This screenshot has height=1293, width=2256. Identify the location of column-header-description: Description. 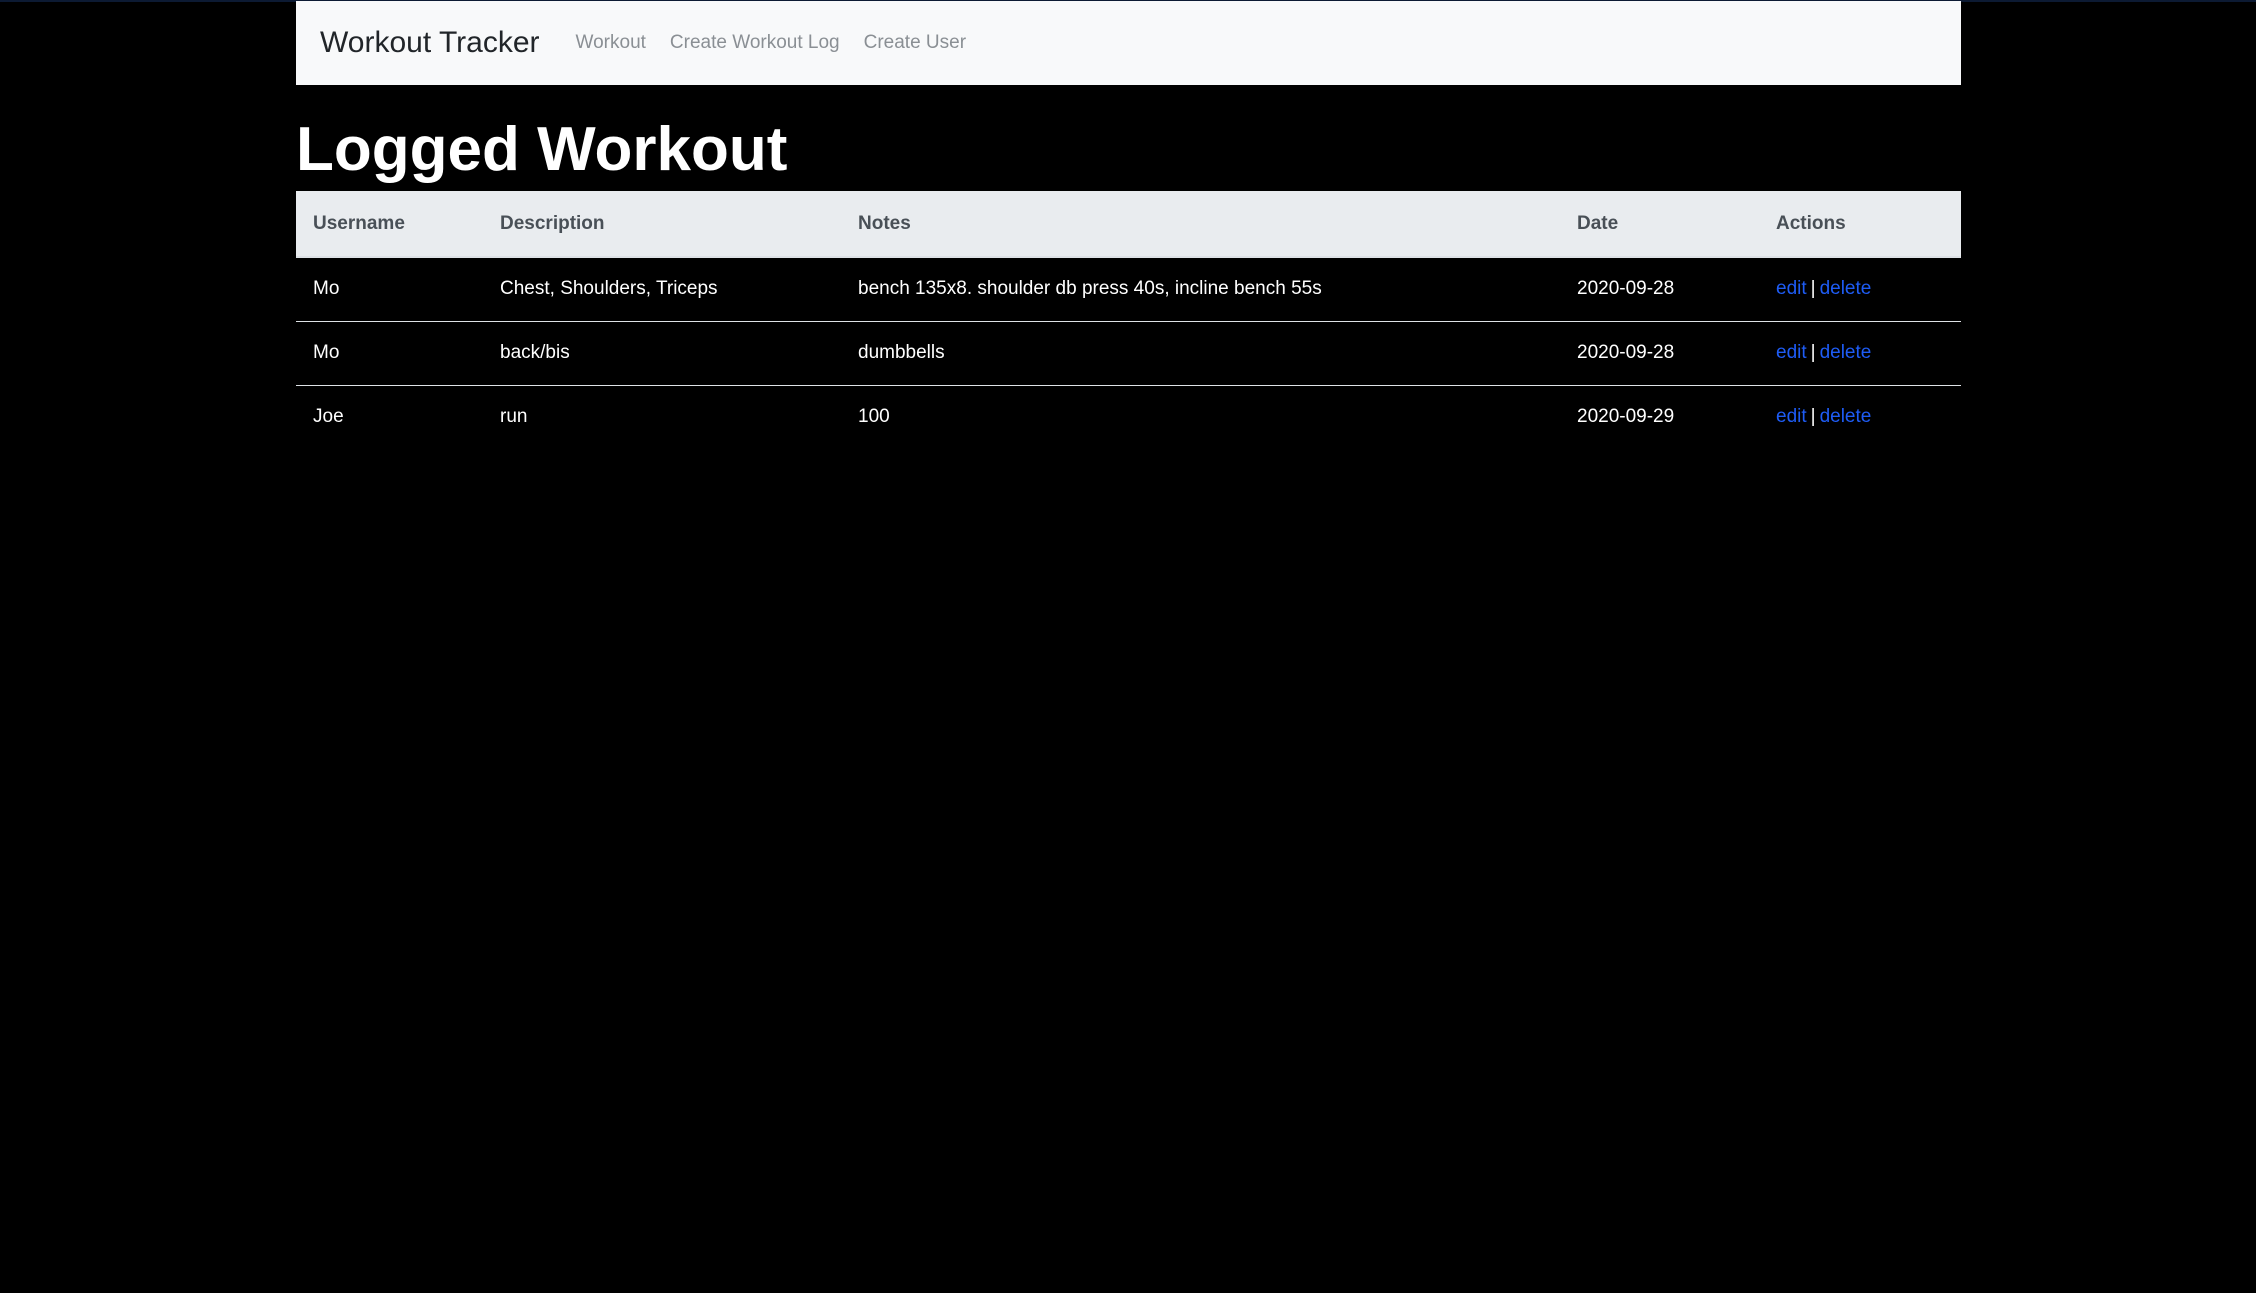
(662, 224).